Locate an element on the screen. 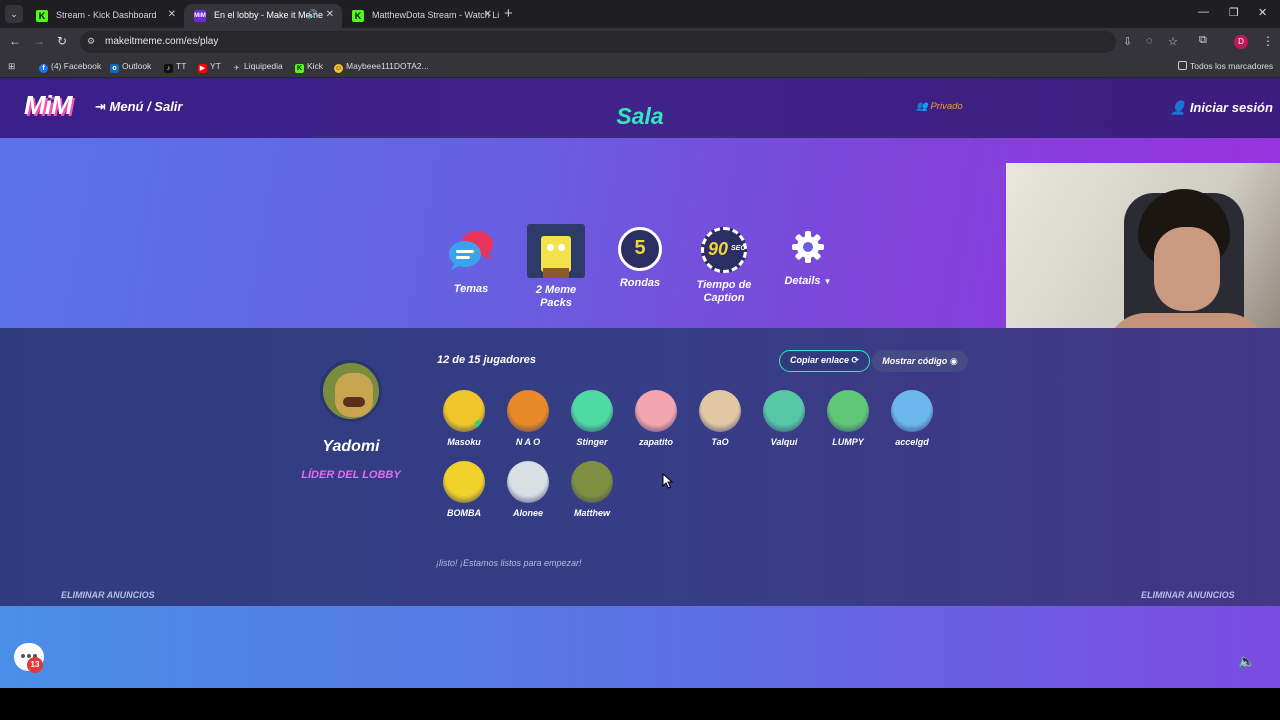 This screenshot has width=1280, height=720. chat-icon is located at coordinates (23, 656).